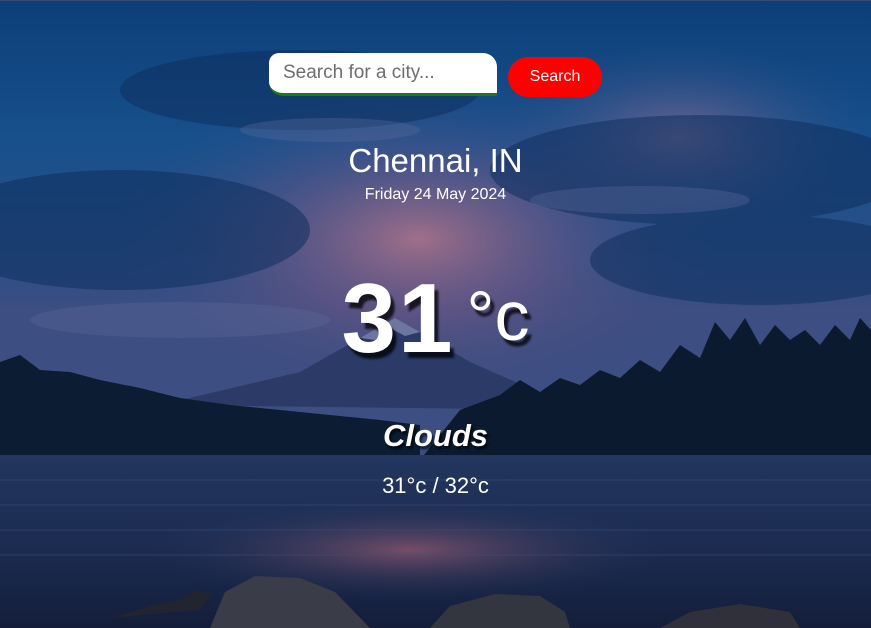 The height and width of the screenshot is (628, 871). What do you see at coordinates (435, 160) in the screenshot?
I see `city-name: Chennai, IN` at bounding box center [435, 160].